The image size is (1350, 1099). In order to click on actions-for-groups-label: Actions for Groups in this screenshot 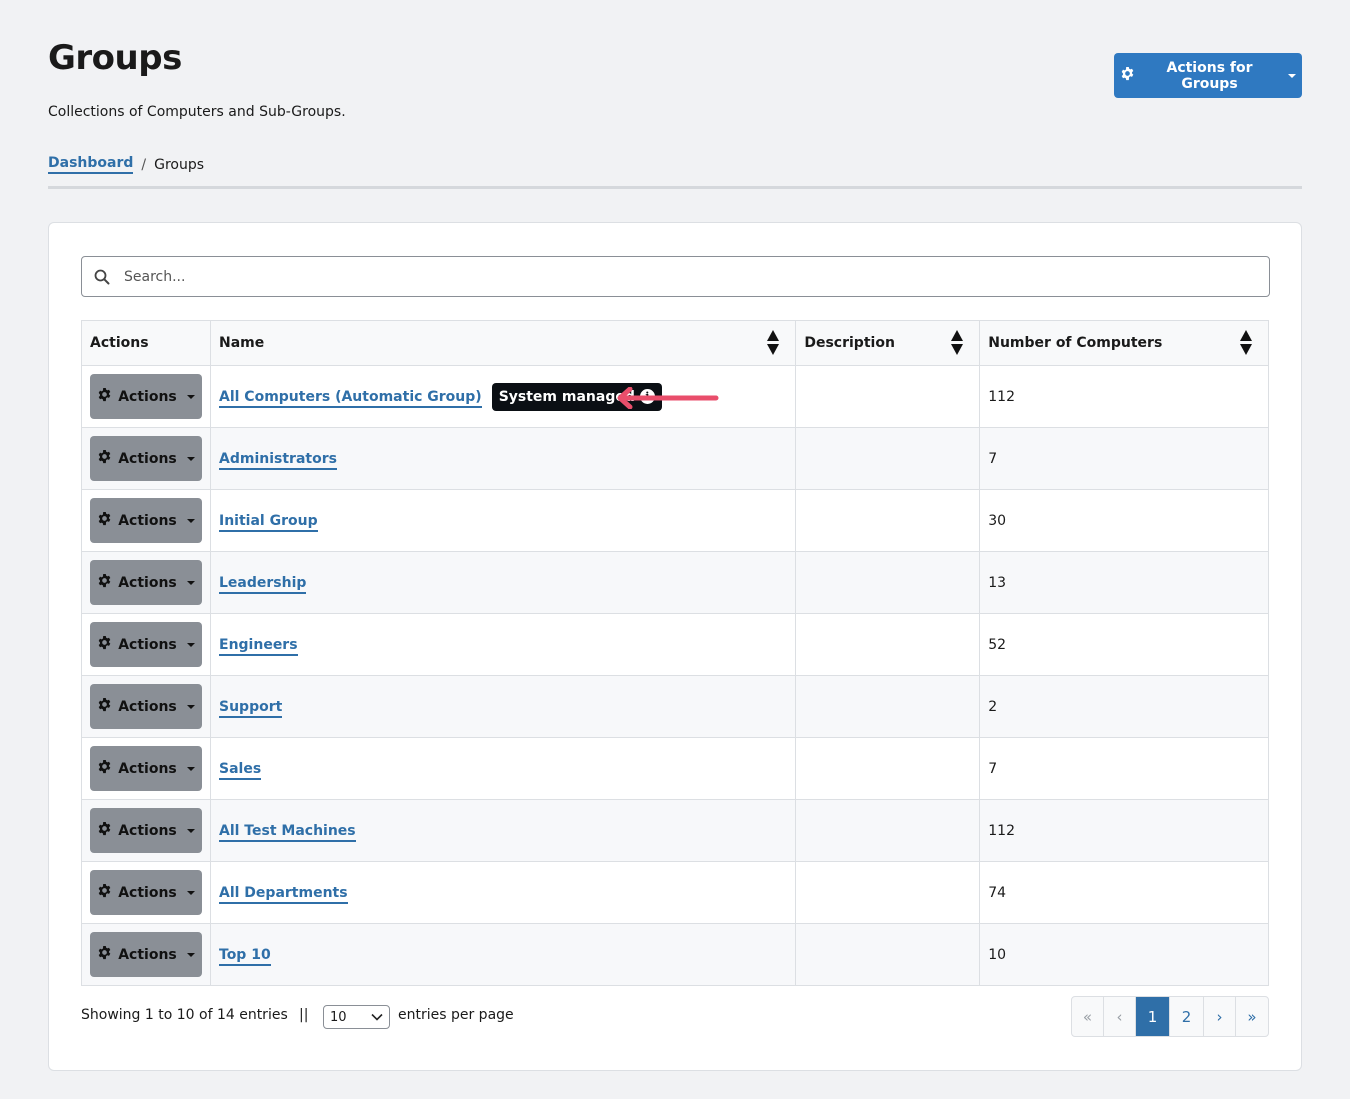, I will do `click(1209, 75)`.